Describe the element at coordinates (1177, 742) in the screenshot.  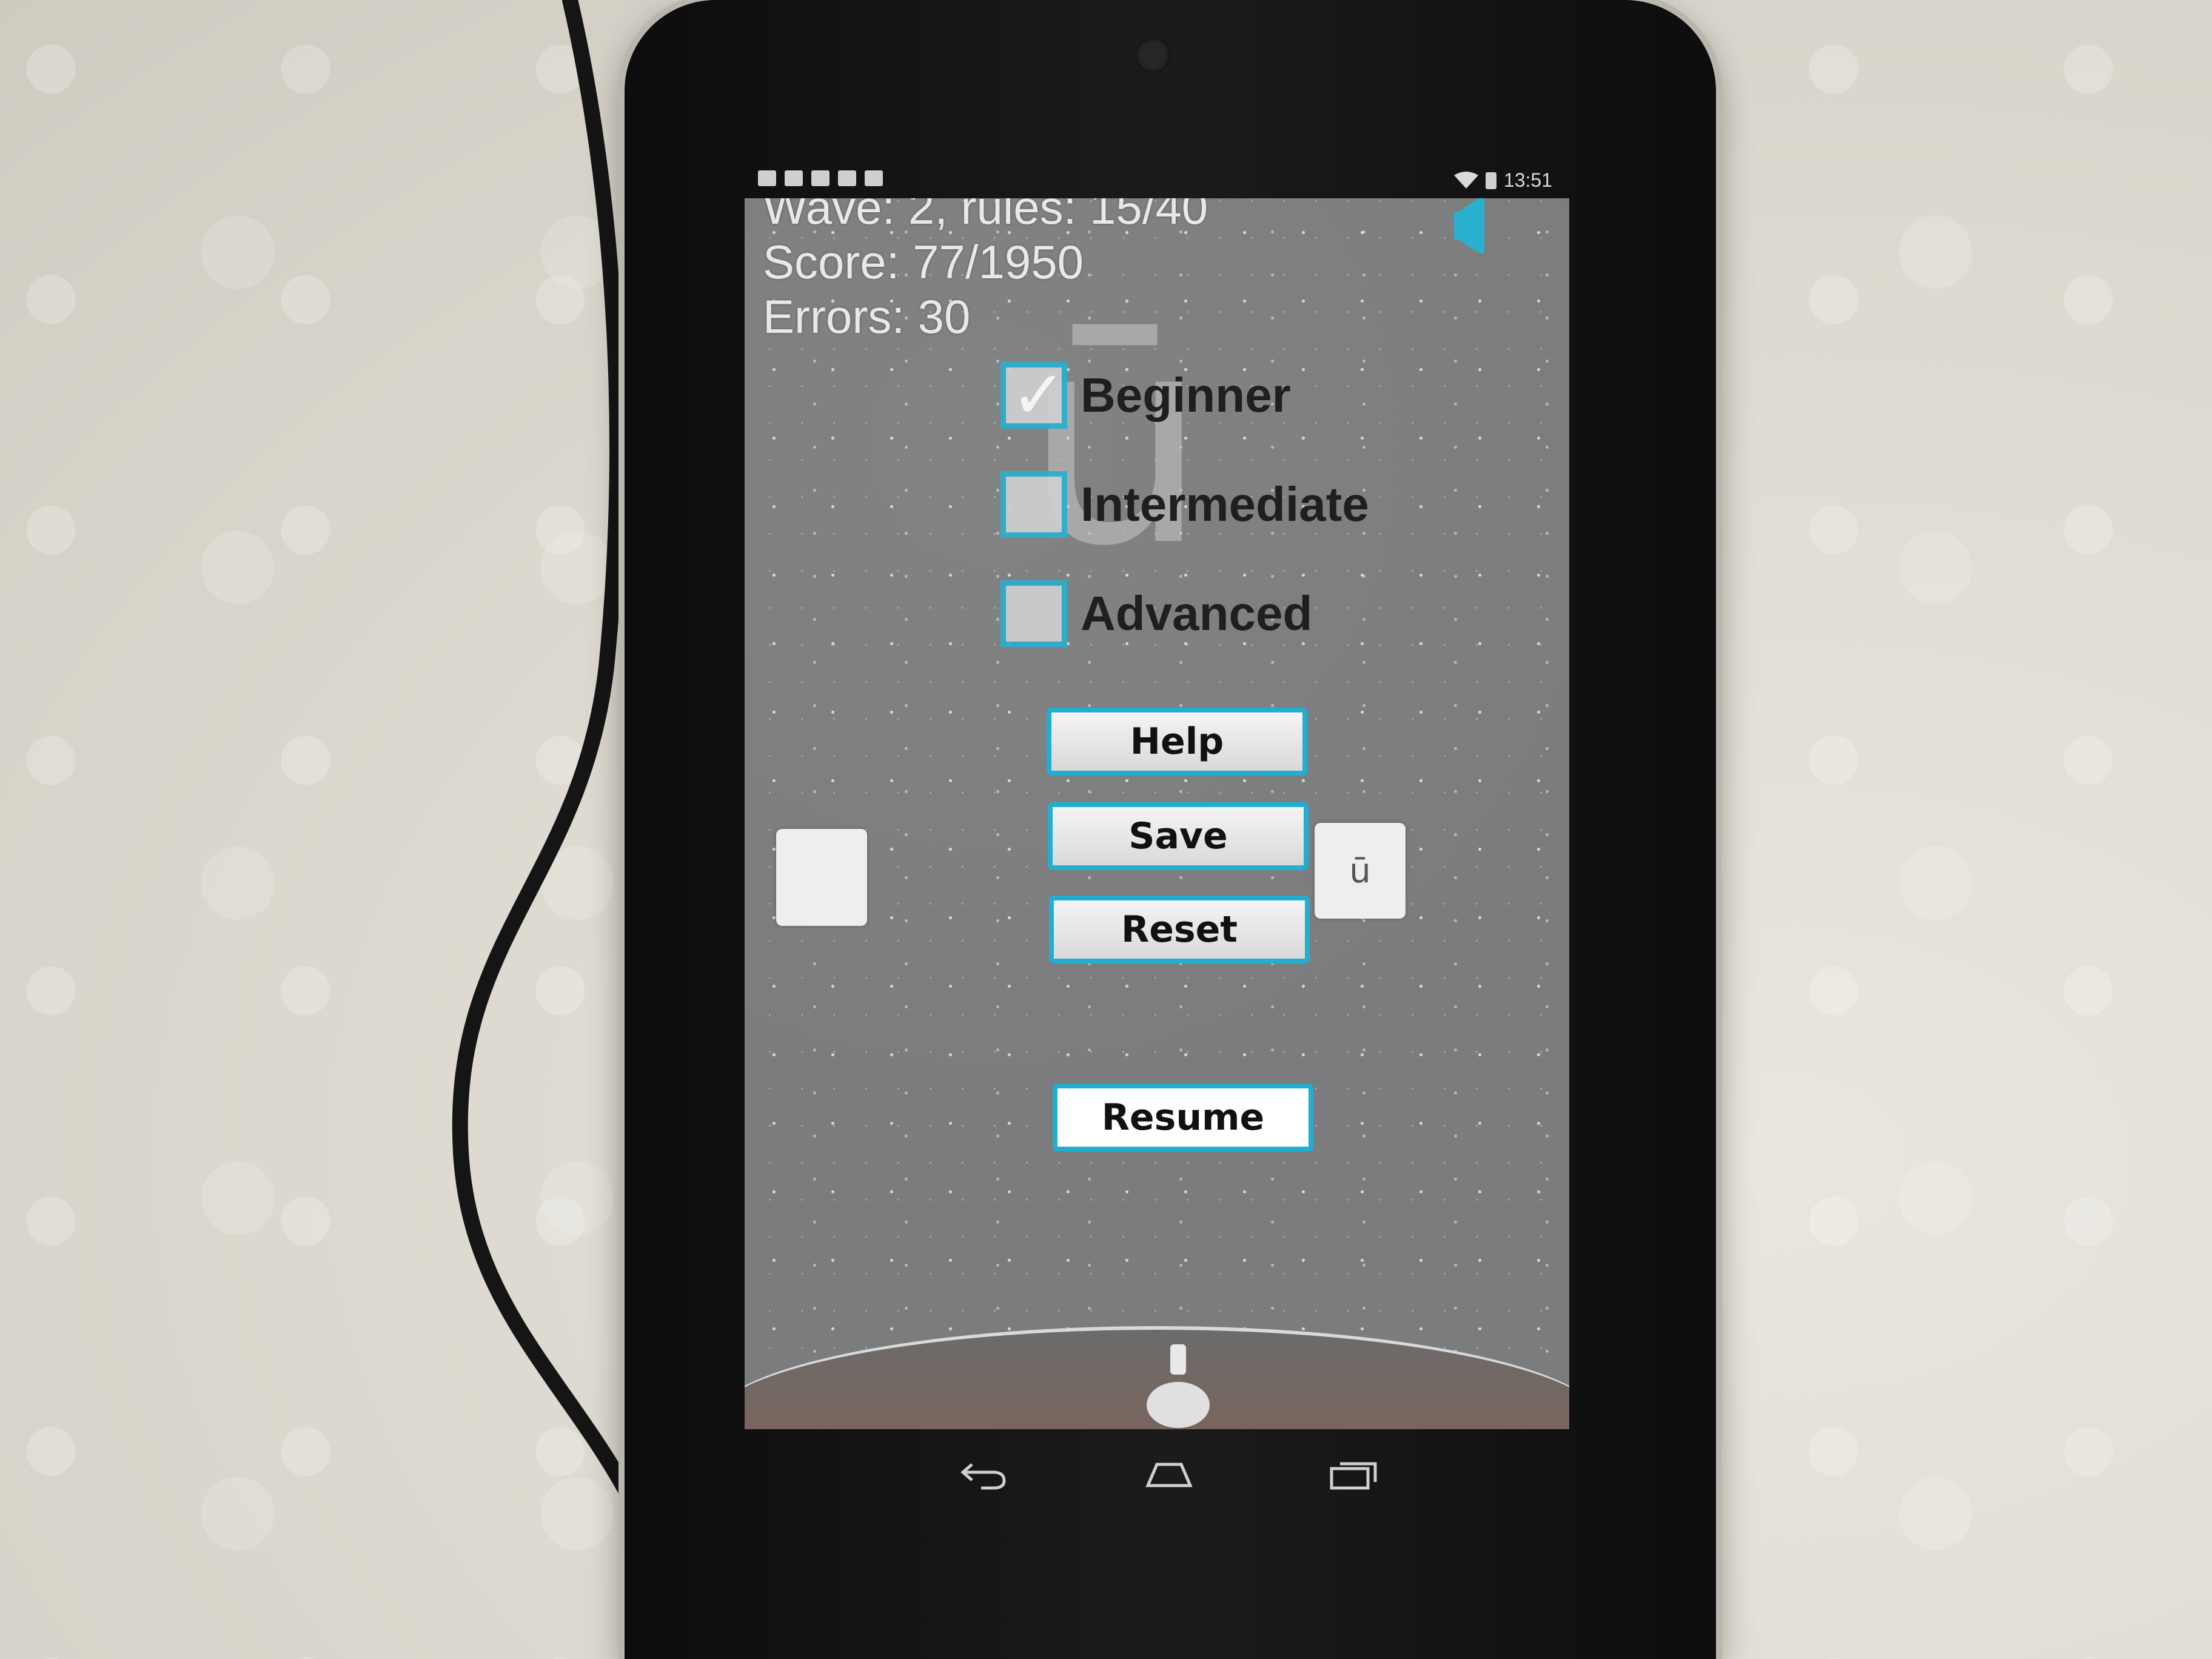
I see `help-button: Help` at that location.